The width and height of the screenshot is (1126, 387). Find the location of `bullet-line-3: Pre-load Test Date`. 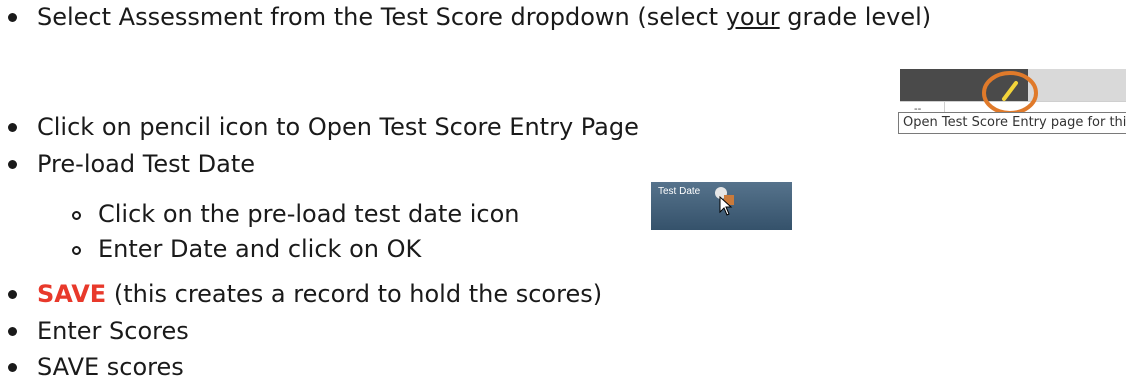

bullet-line-3: Pre-load Test Date is located at coordinates (450, 164).